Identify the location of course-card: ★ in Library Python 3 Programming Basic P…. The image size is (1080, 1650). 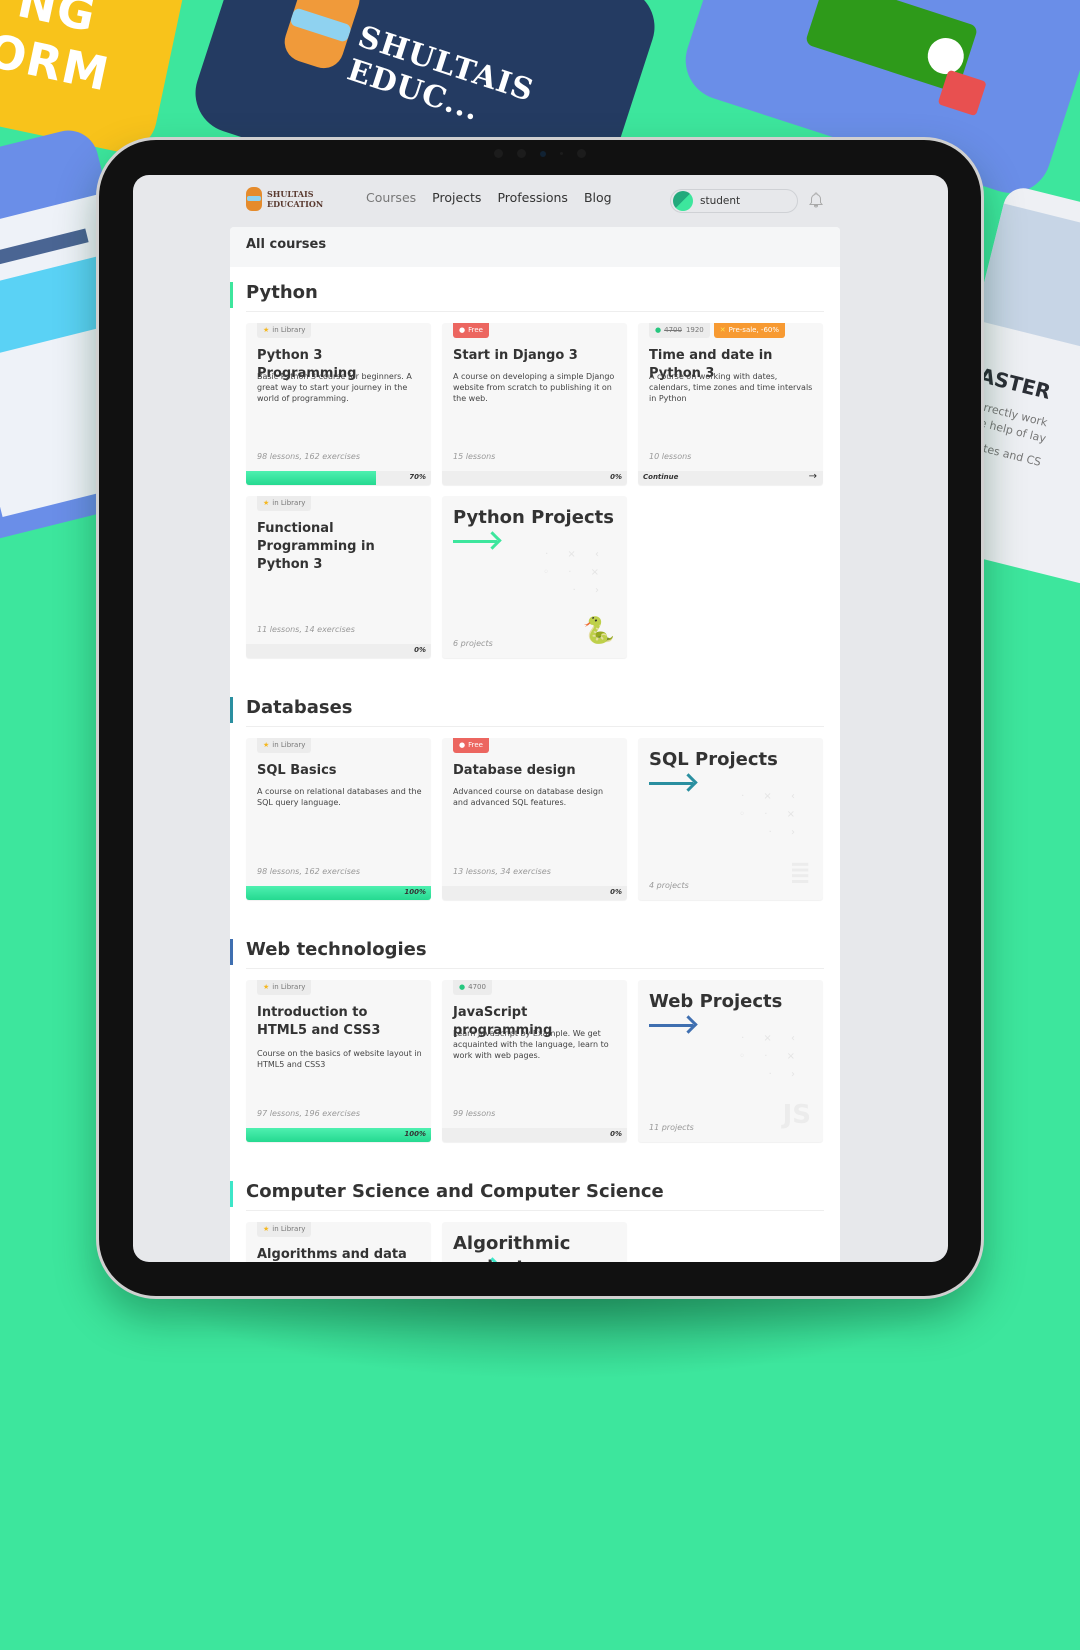
(338, 404).